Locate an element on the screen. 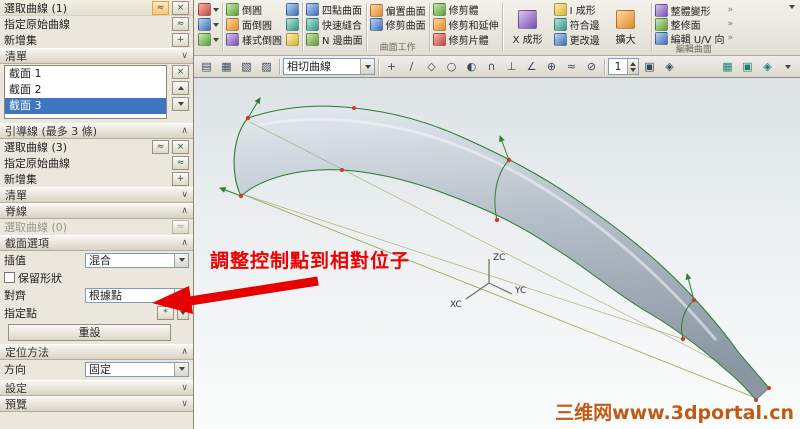 Image resolution: width=800 pixels, height=429 pixels. list-header-1: 清單 ∨ is located at coordinates (96, 56).